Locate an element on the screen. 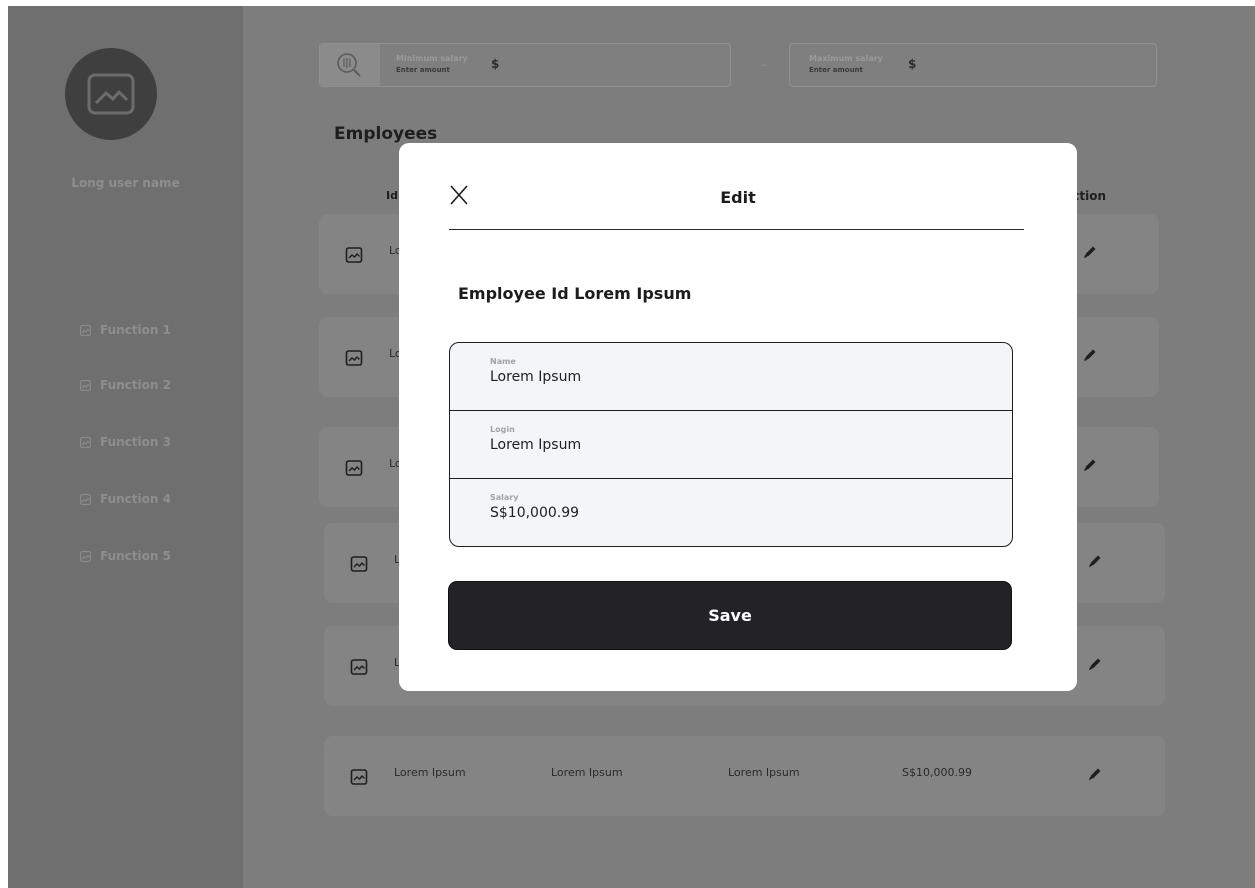 This screenshot has width=1255, height=888. salary-field-value: S$10,000.99 is located at coordinates (534, 513).